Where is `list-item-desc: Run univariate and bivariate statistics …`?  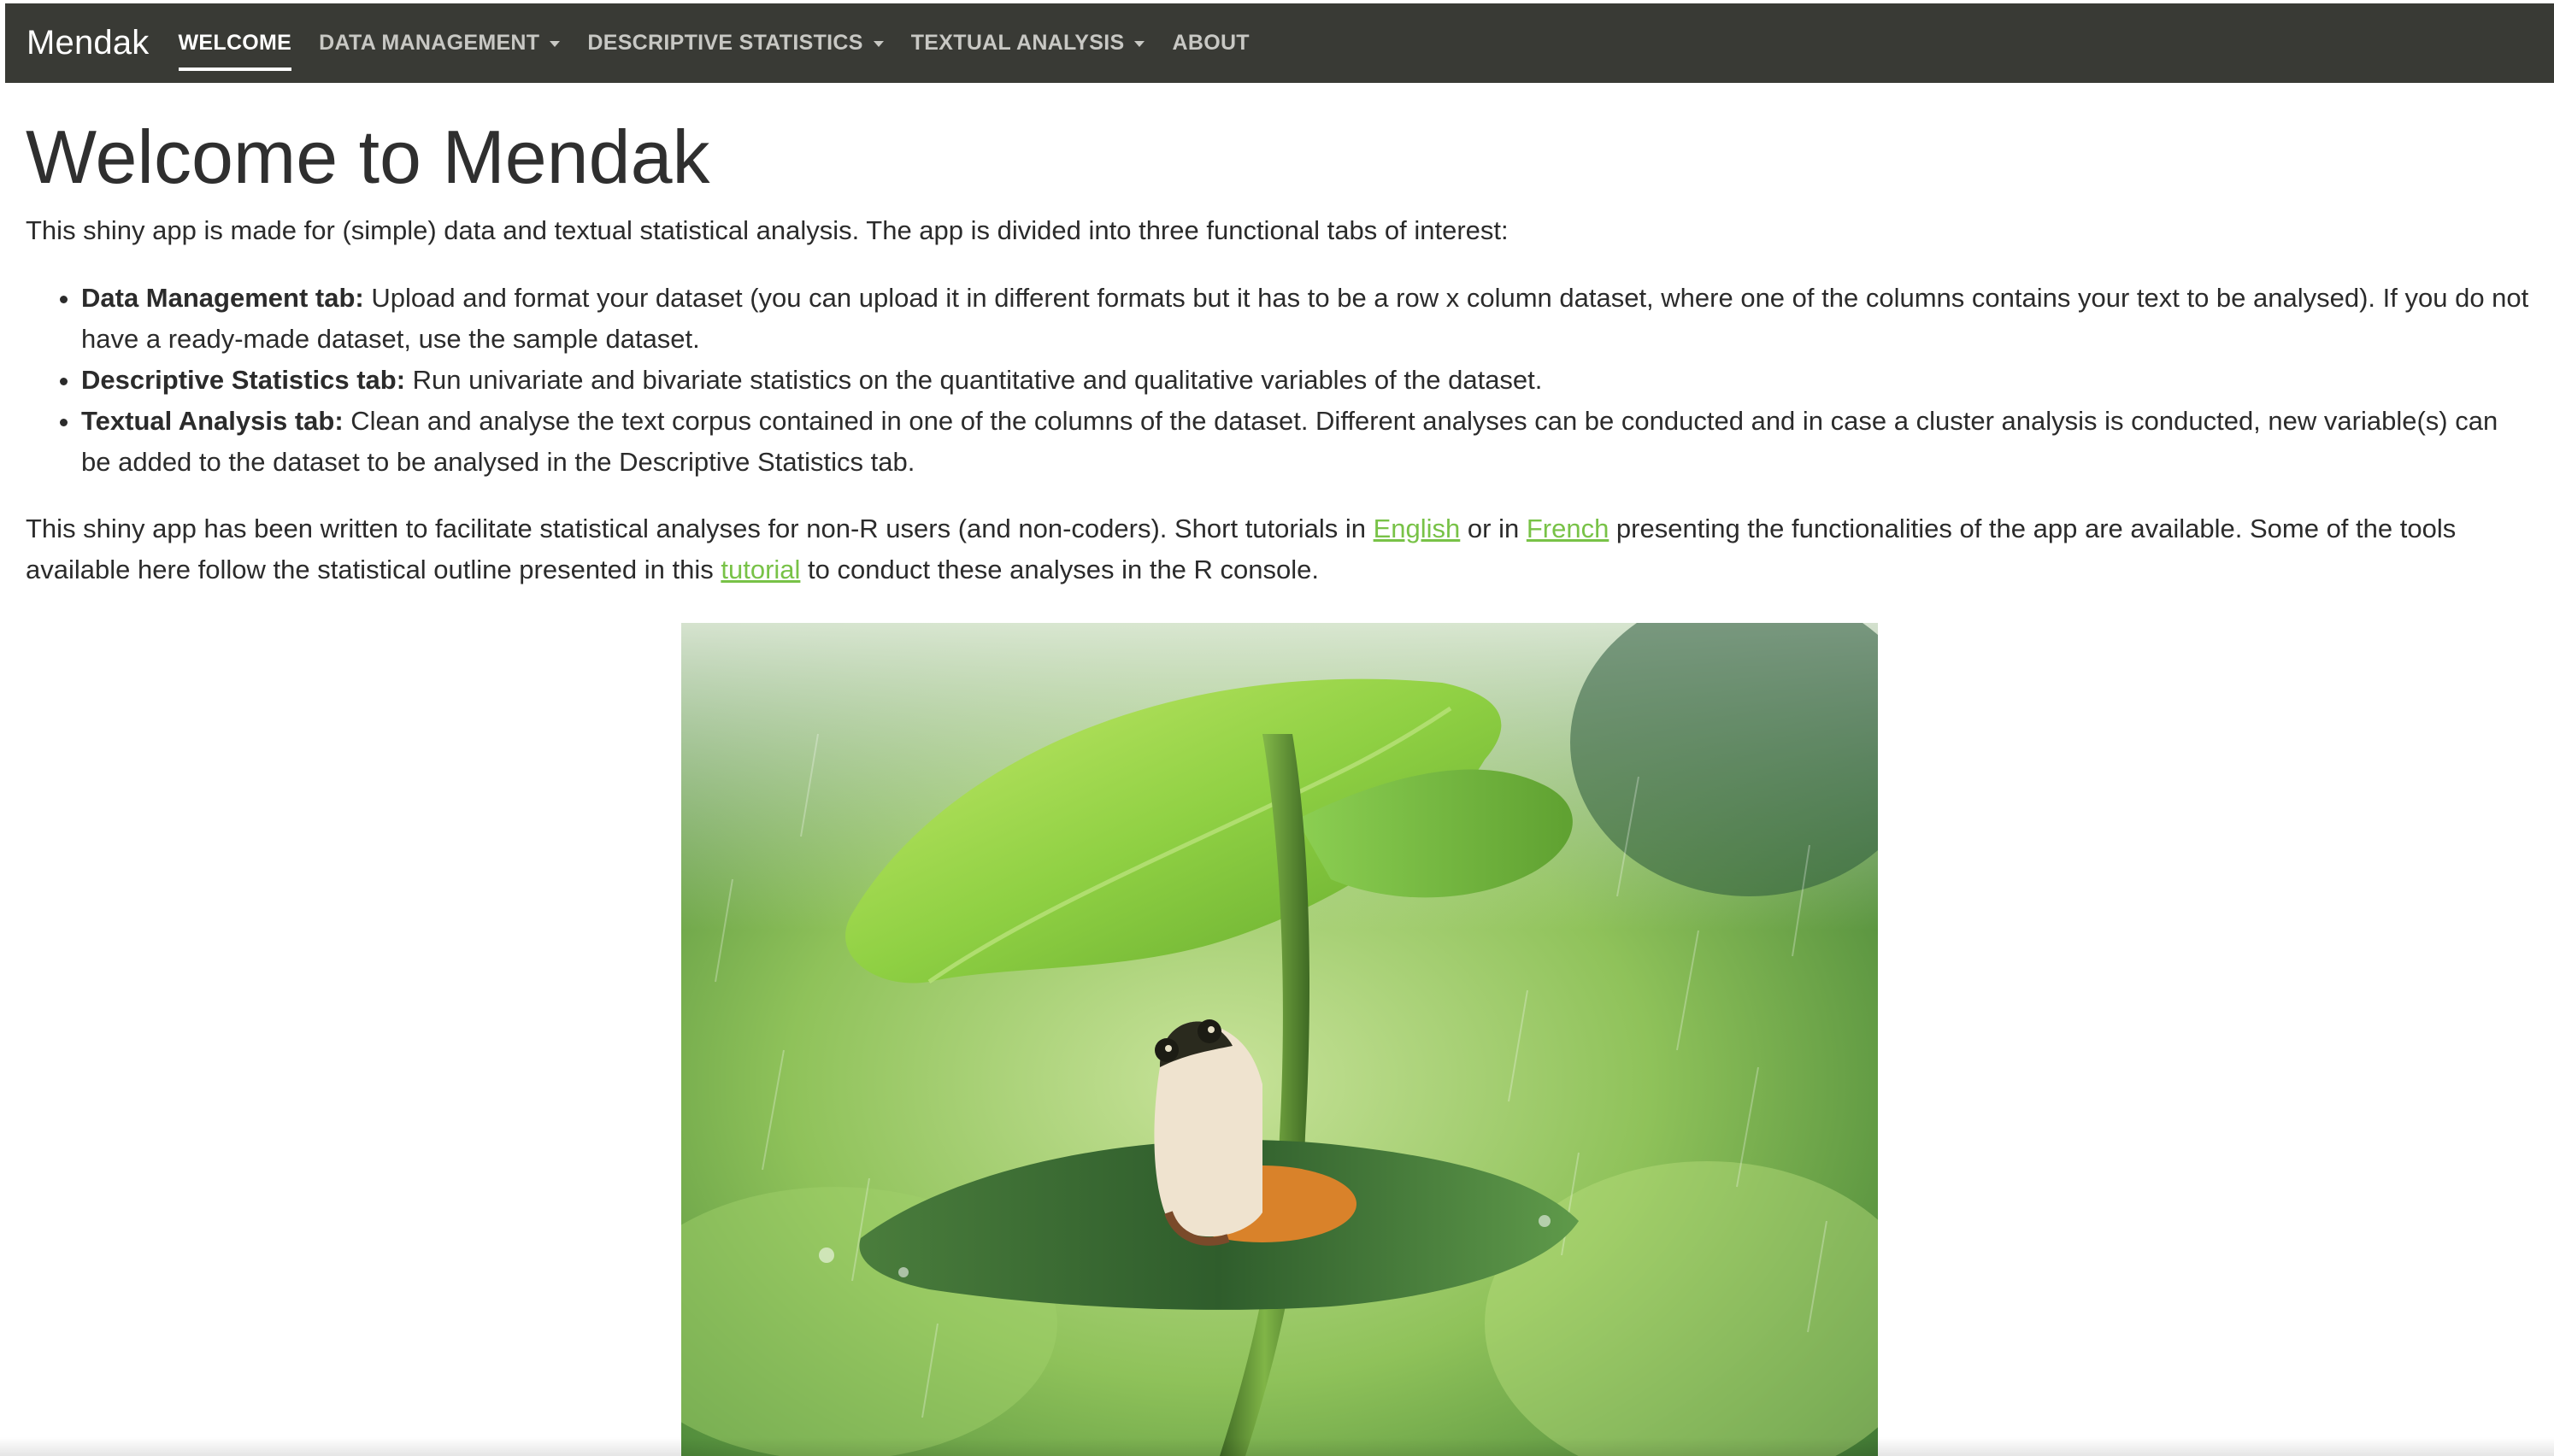
list-item-desc: Run univariate and bivariate statistics … is located at coordinates (974, 379).